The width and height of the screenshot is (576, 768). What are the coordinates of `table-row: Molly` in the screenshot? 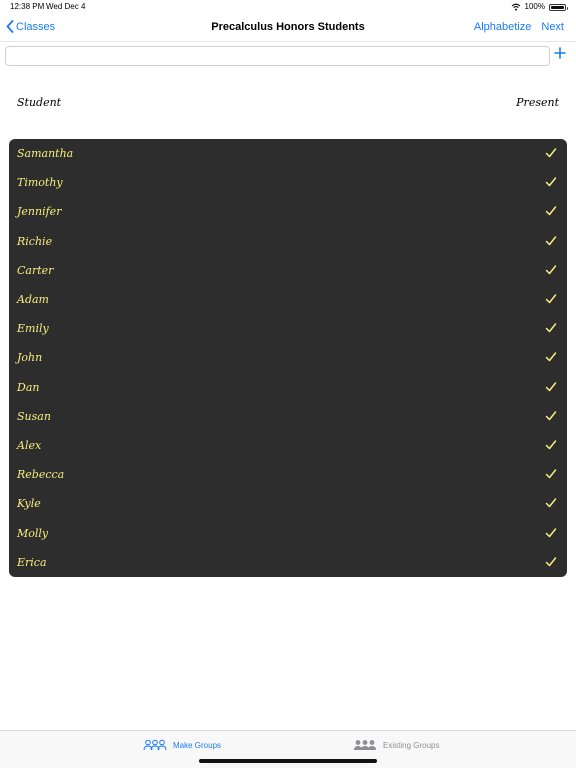 It's located at (288, 533).